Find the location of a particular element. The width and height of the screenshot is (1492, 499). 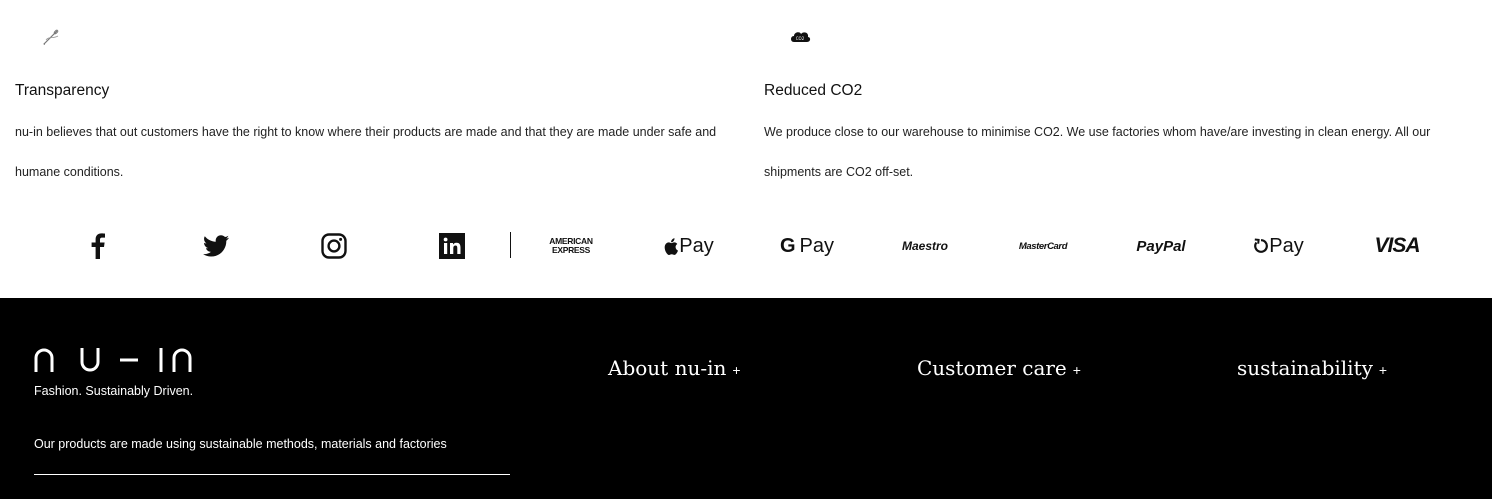

footer-sustainability-toggle: sustainability + is located at coordinates (1312, 368).